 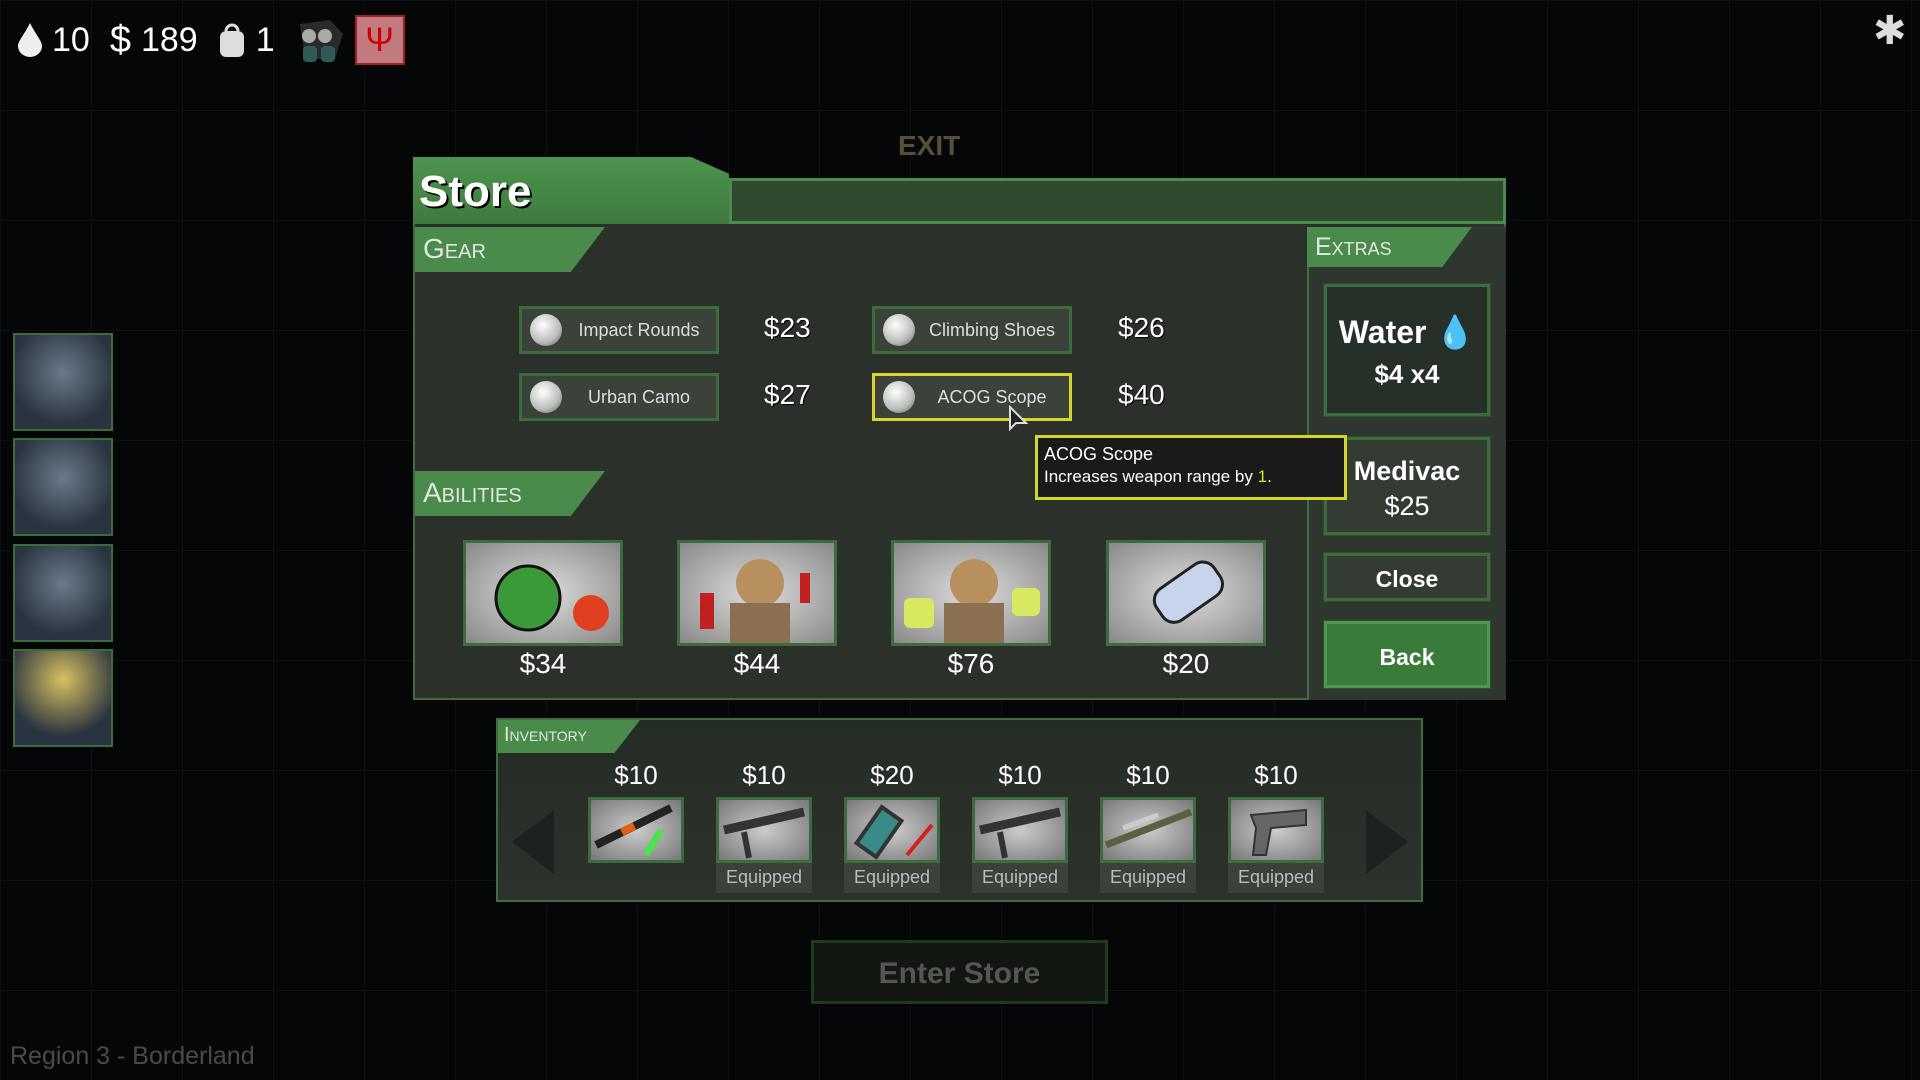 I want to click on inventory-next-arrow, so click(x=1387, y=842).